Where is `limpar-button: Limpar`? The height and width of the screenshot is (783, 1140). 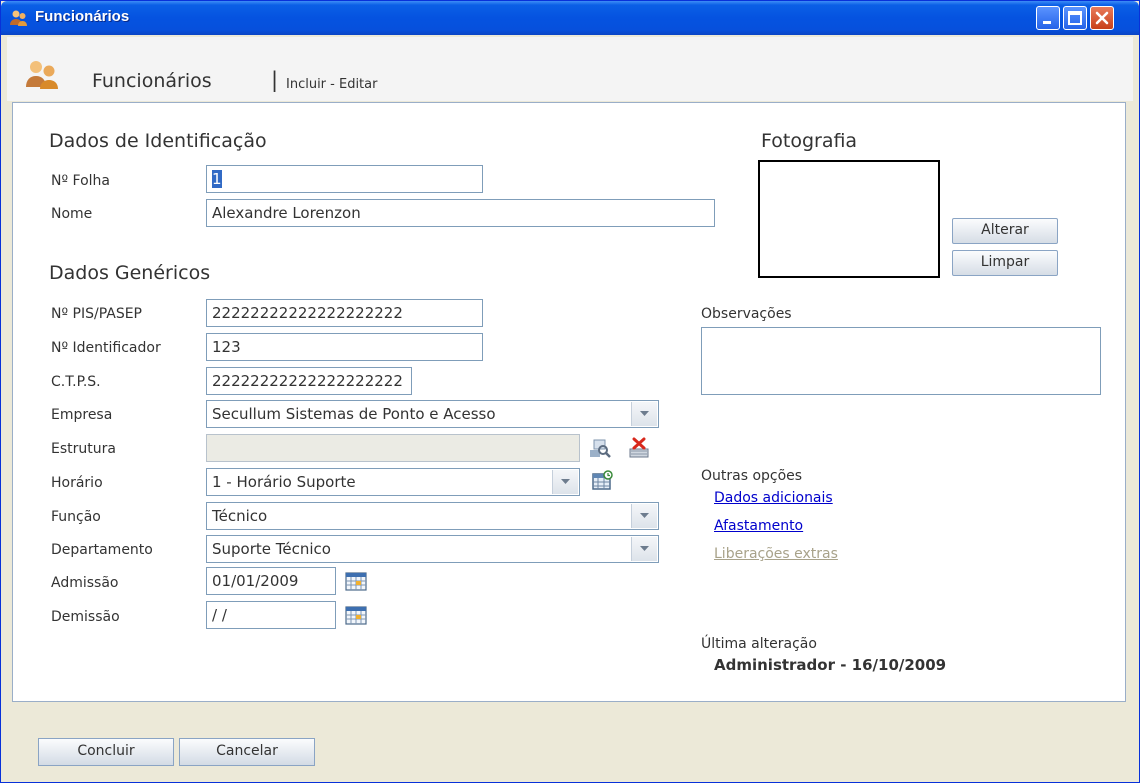 limpar-button: Limpar is located at coordinates (1005, 263).